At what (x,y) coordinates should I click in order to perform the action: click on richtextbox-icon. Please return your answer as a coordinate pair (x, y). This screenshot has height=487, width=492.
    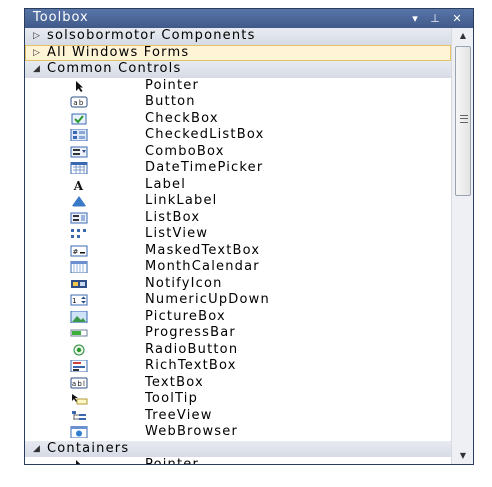
    Looking at the image, I should click on (79, 366).